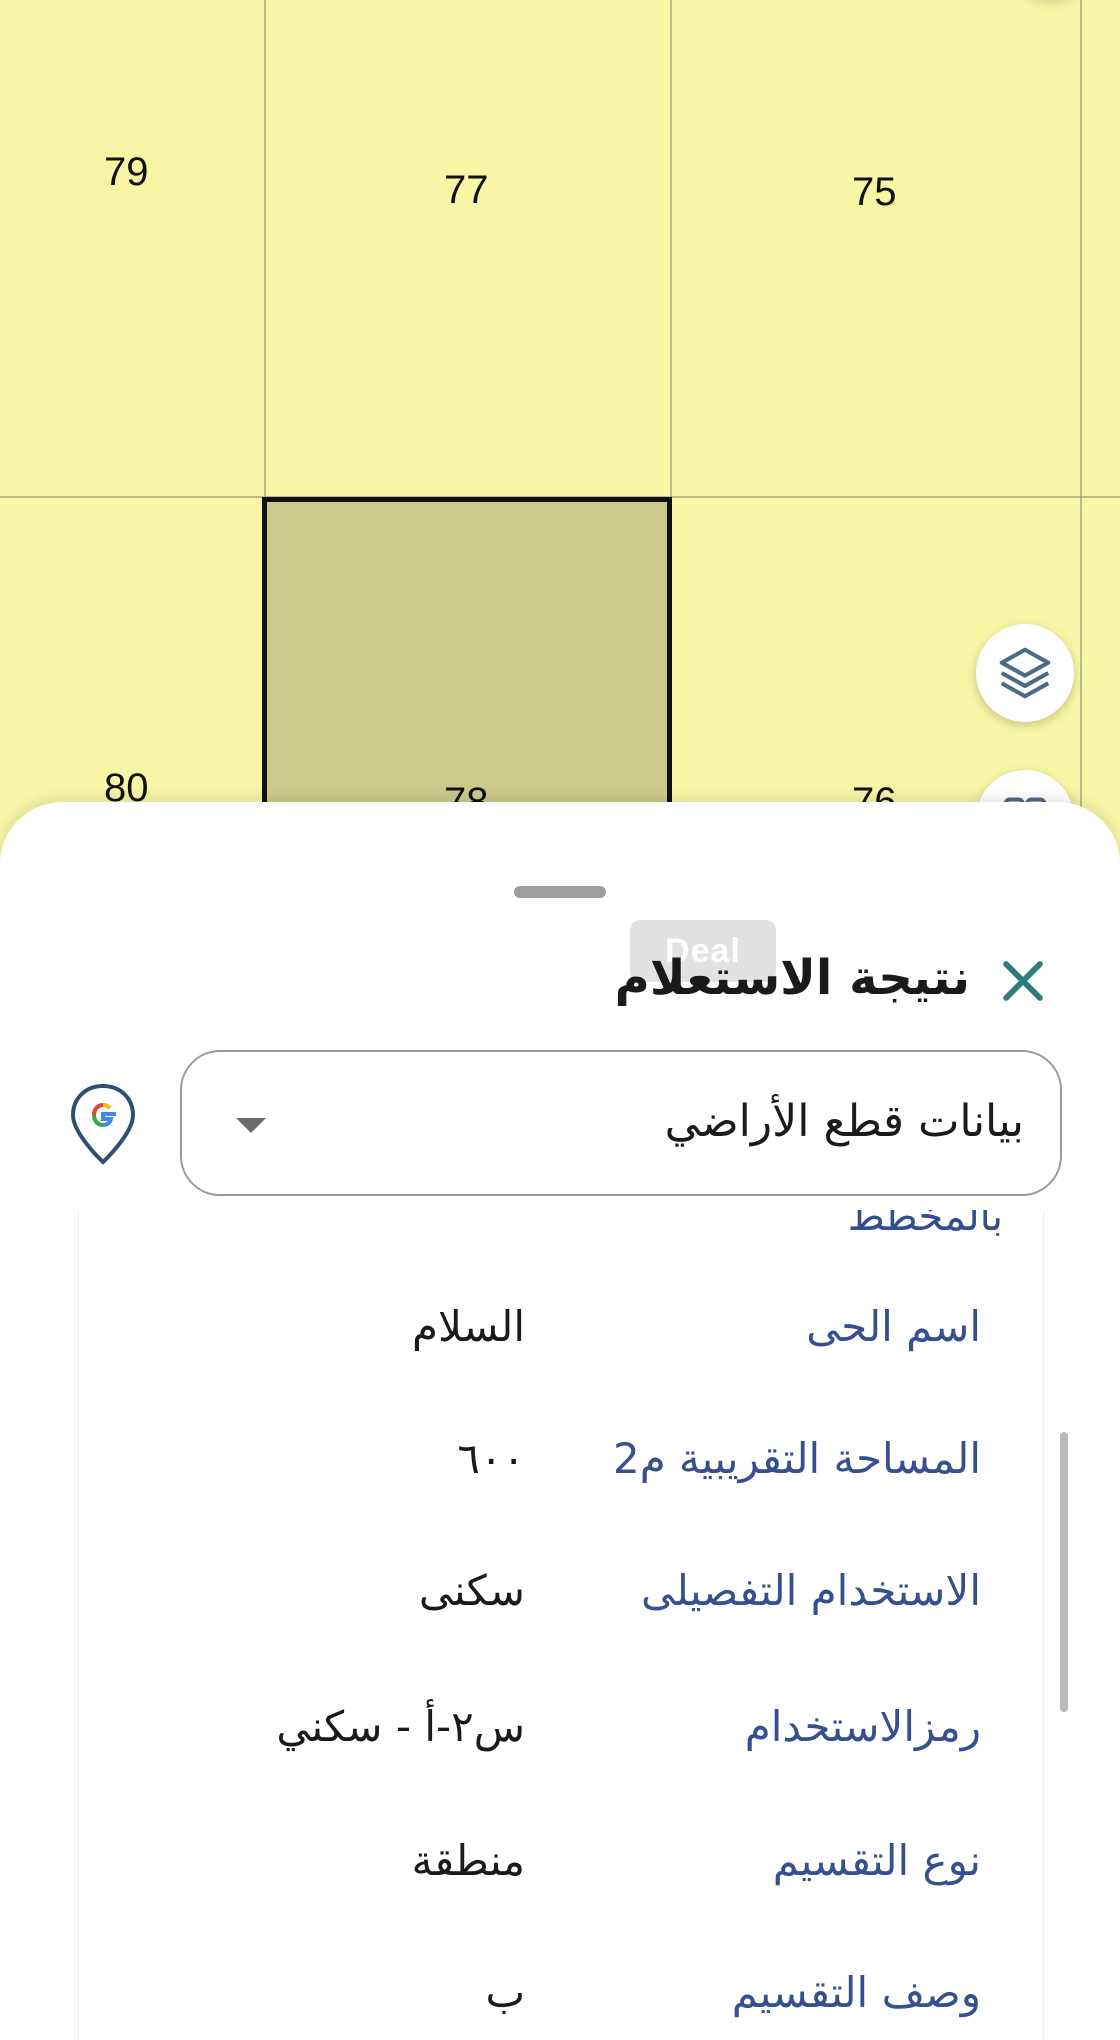 This screenshot has height=2040, width=1120. Describe the element at coordinates (251, 1125) in the screenshot. I see `chevron-down-icon` at that location.